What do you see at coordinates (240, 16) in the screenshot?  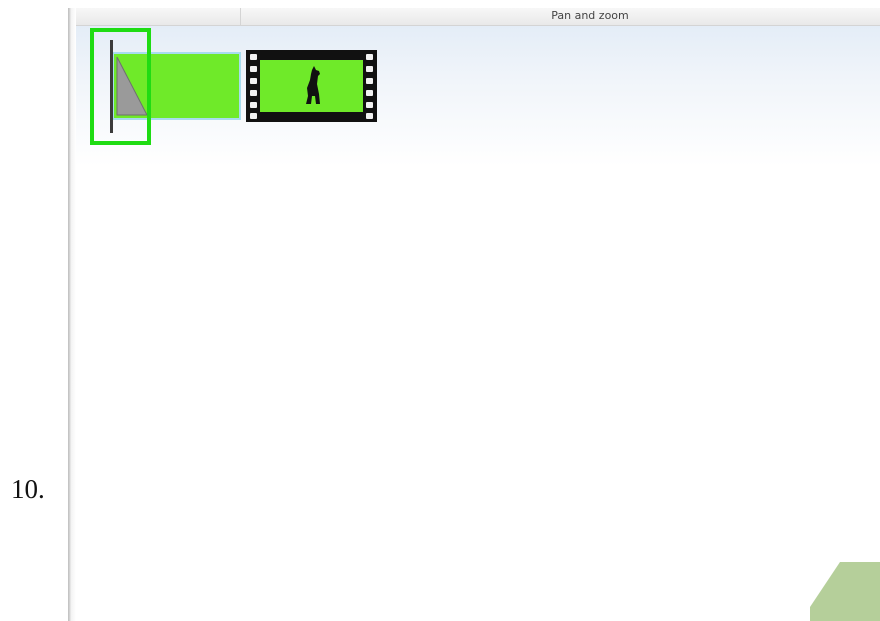 I see `header-divider` at bounding box center [240, 16].